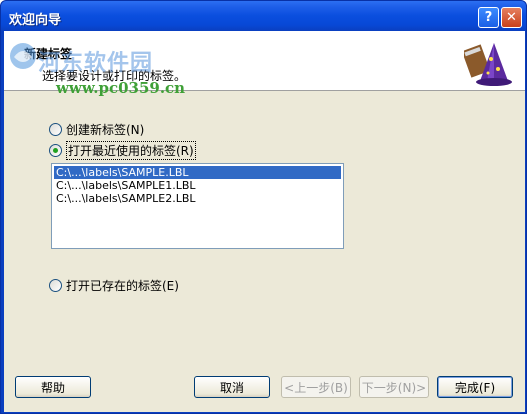  I want to click on wizard-hat-icon, so click(488, 64).